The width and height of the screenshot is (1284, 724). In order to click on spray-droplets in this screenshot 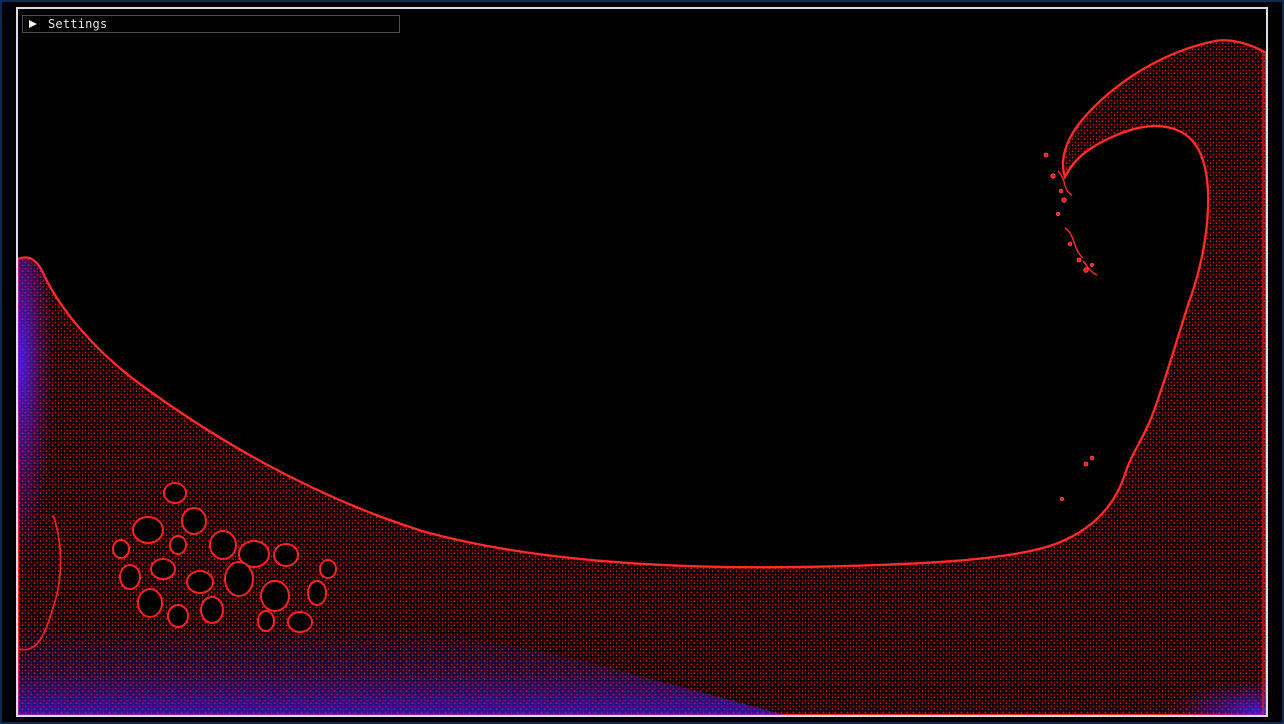, I will do `click(1070, 326)`.